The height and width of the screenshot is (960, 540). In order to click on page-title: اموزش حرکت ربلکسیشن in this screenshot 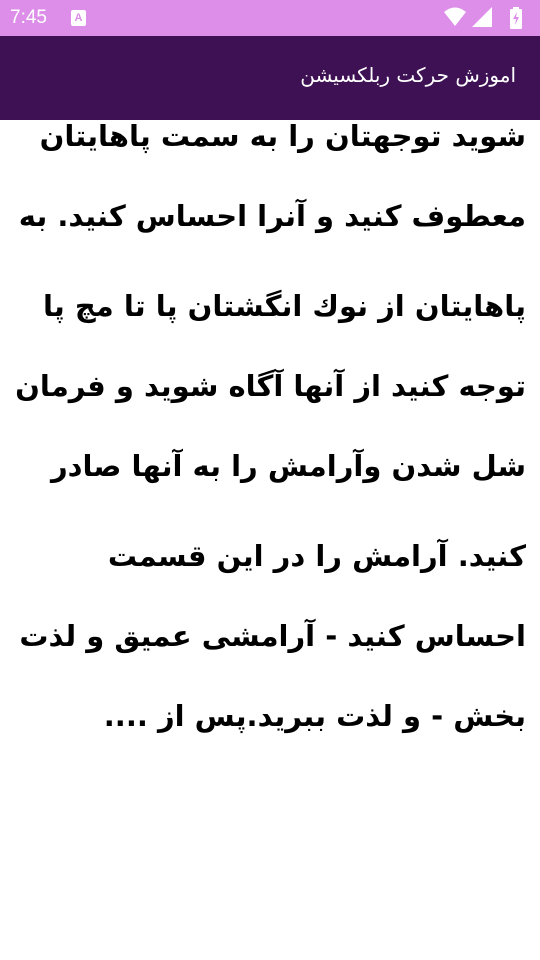, I will do `click(408, 75)`.